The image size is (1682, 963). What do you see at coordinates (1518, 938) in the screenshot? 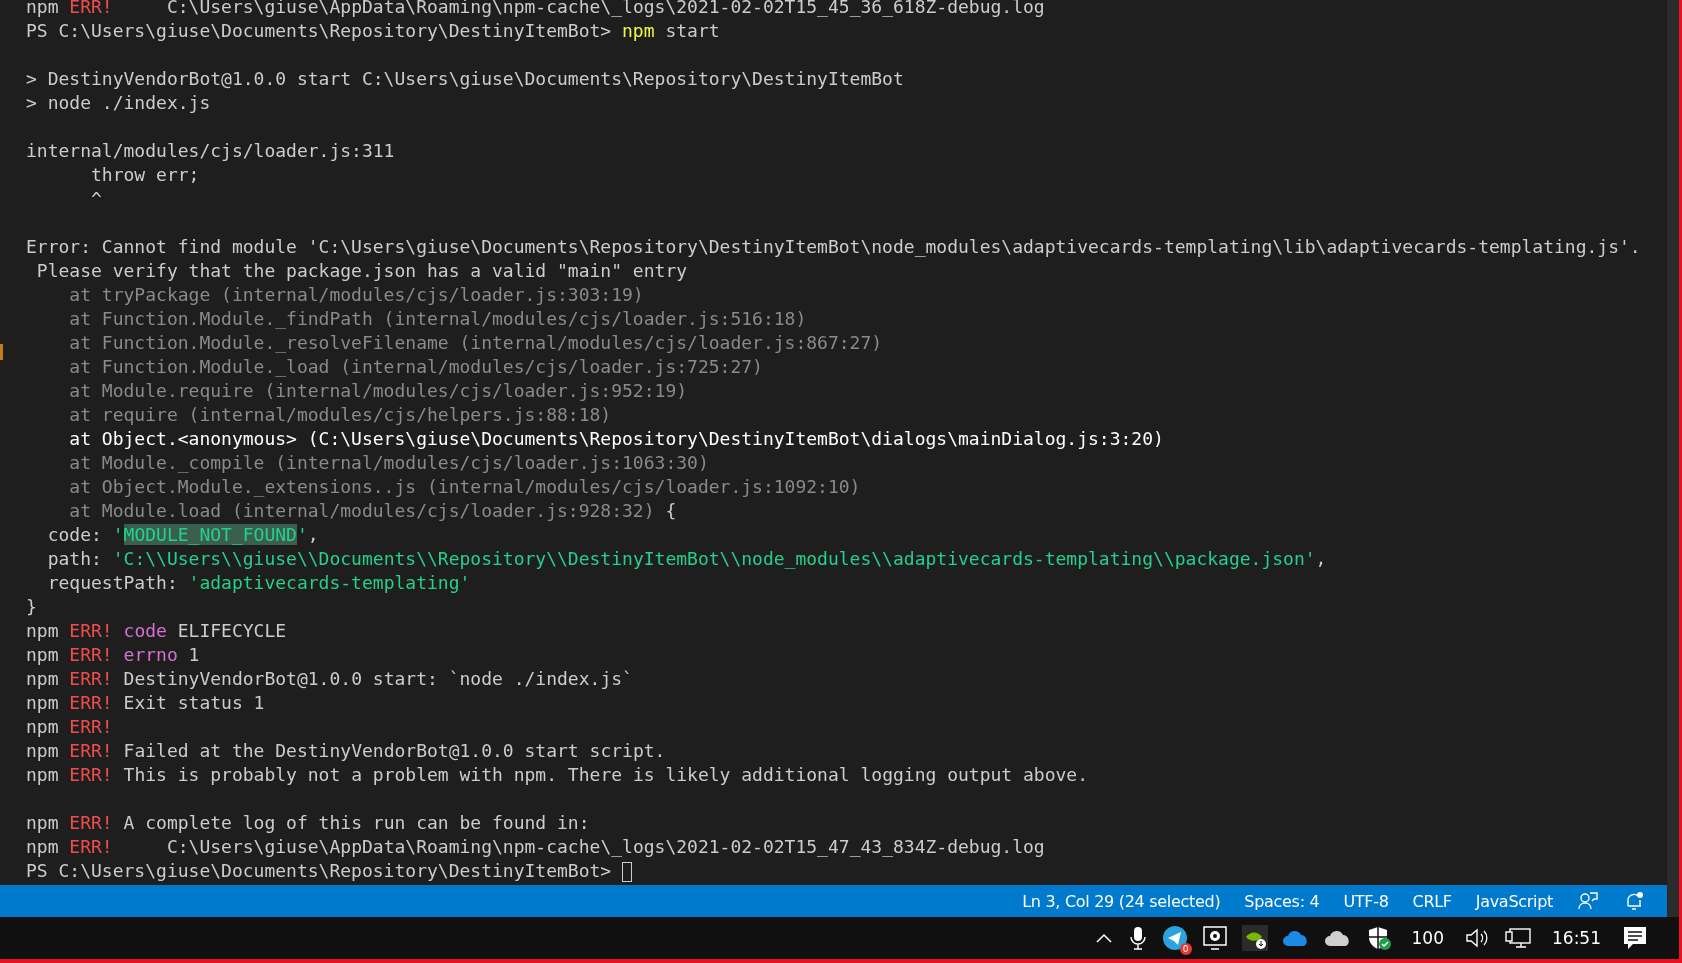
I see `network-icon` at bounding box center [1518, 938].